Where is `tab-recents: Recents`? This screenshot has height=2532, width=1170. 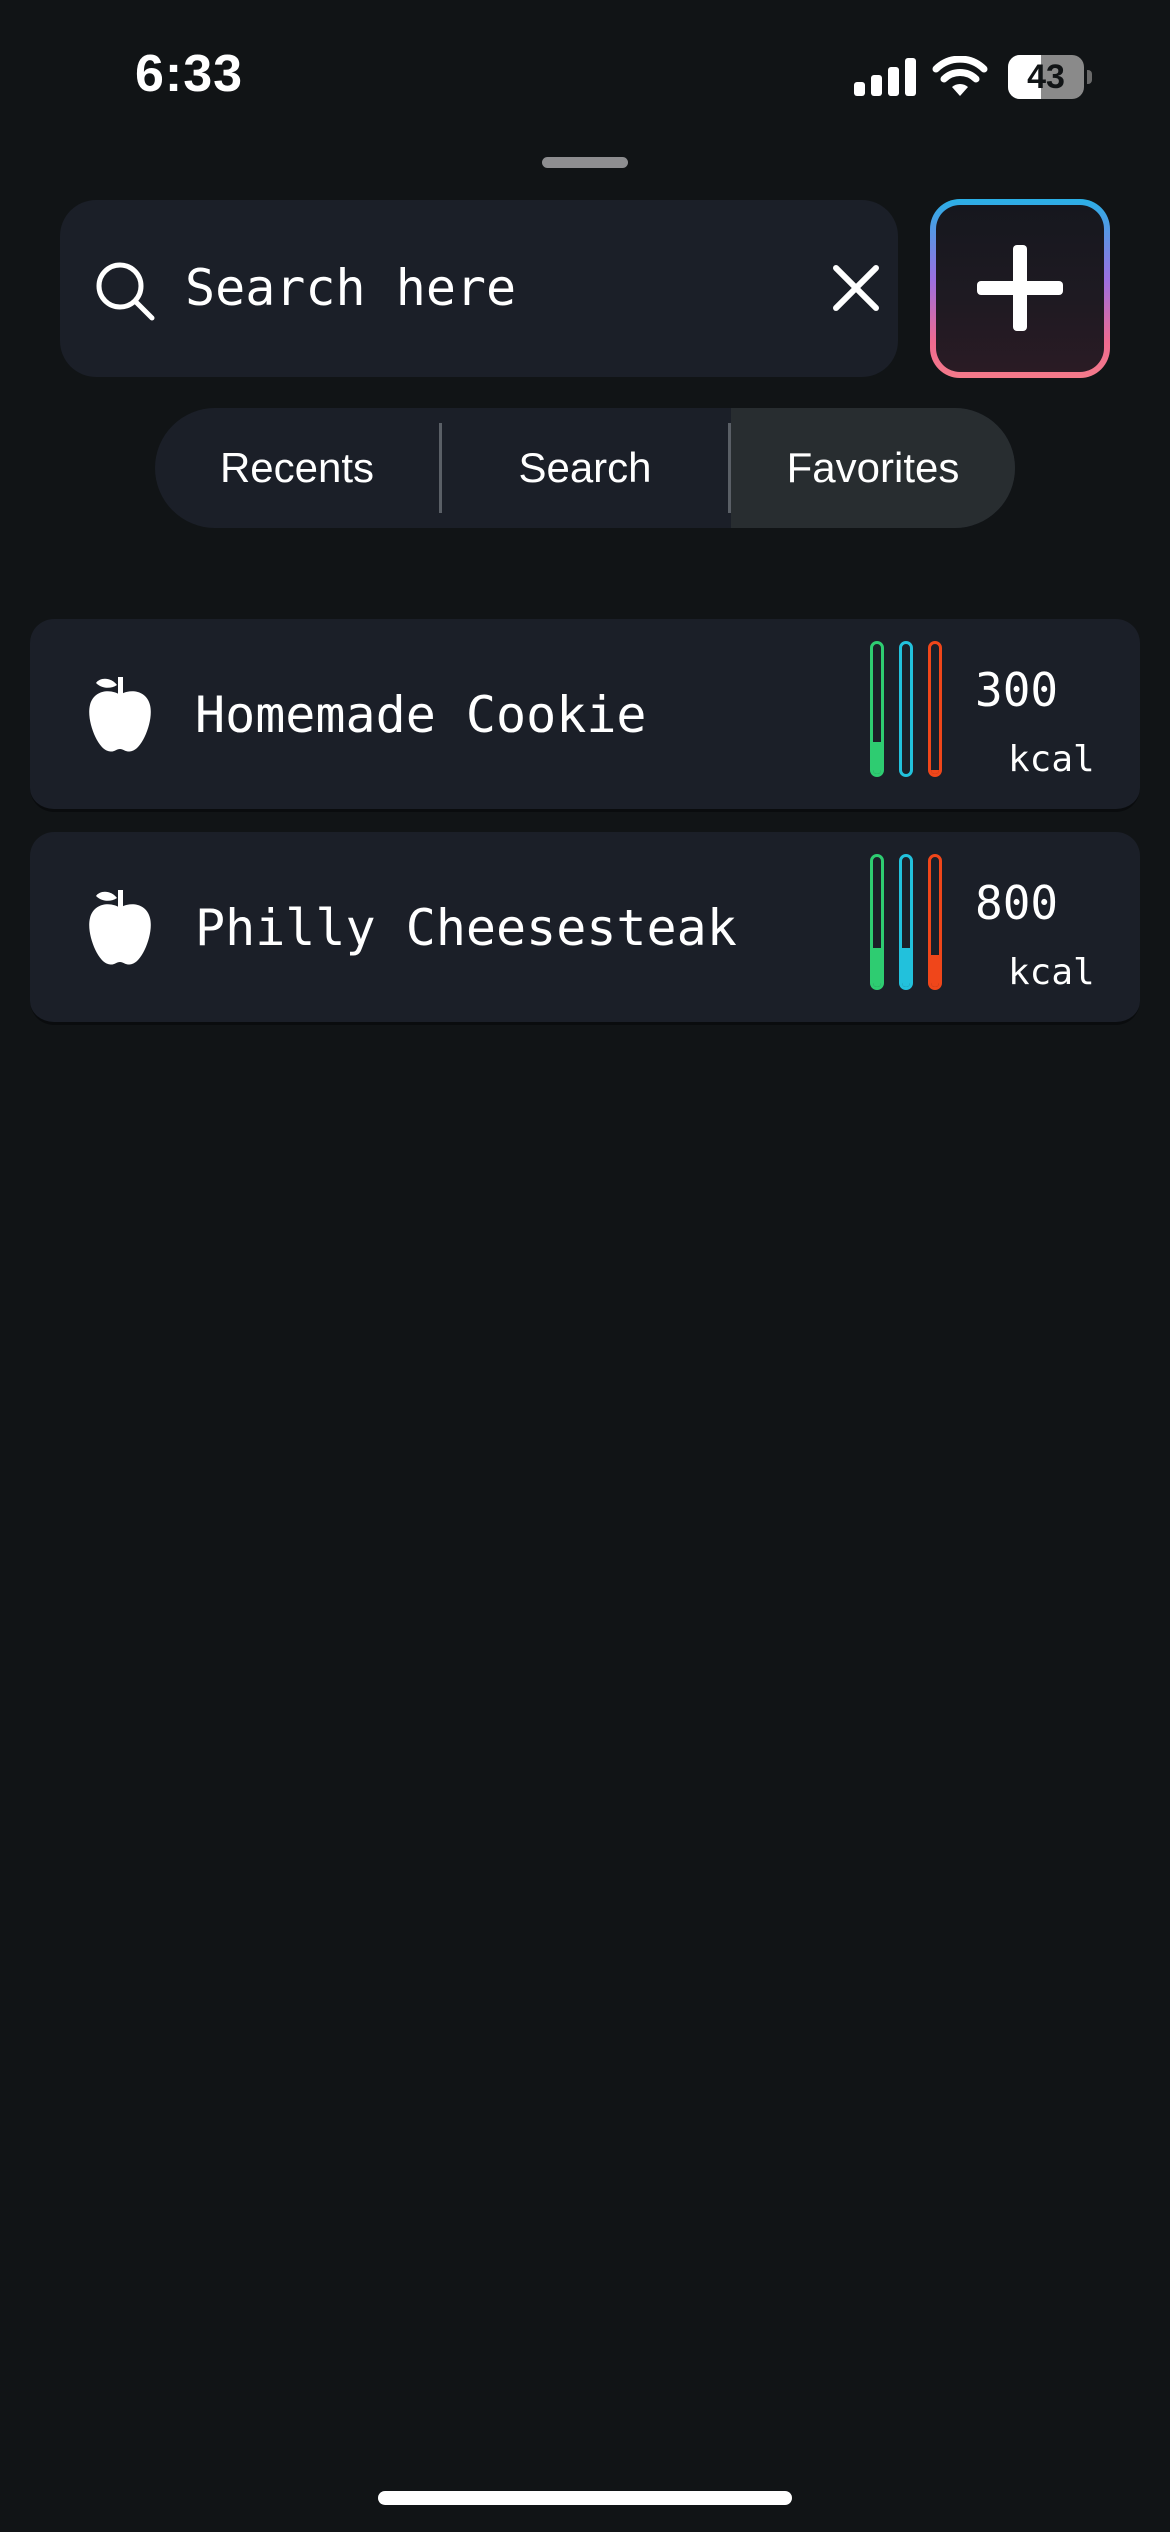 tab-recents: Recents is located at coordinates (297, 468).